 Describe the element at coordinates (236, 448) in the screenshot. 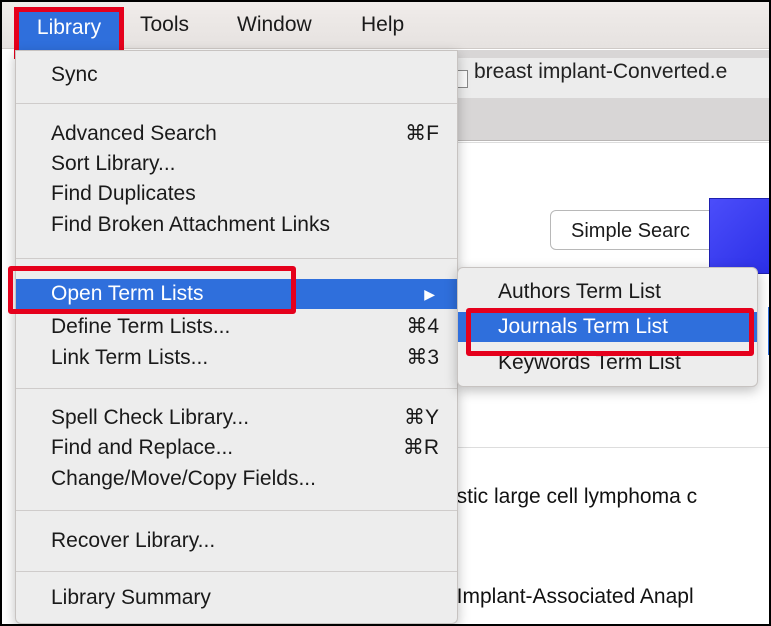

I see `menu-item-find-replace: Find and Replace... ⌘R` at that location.